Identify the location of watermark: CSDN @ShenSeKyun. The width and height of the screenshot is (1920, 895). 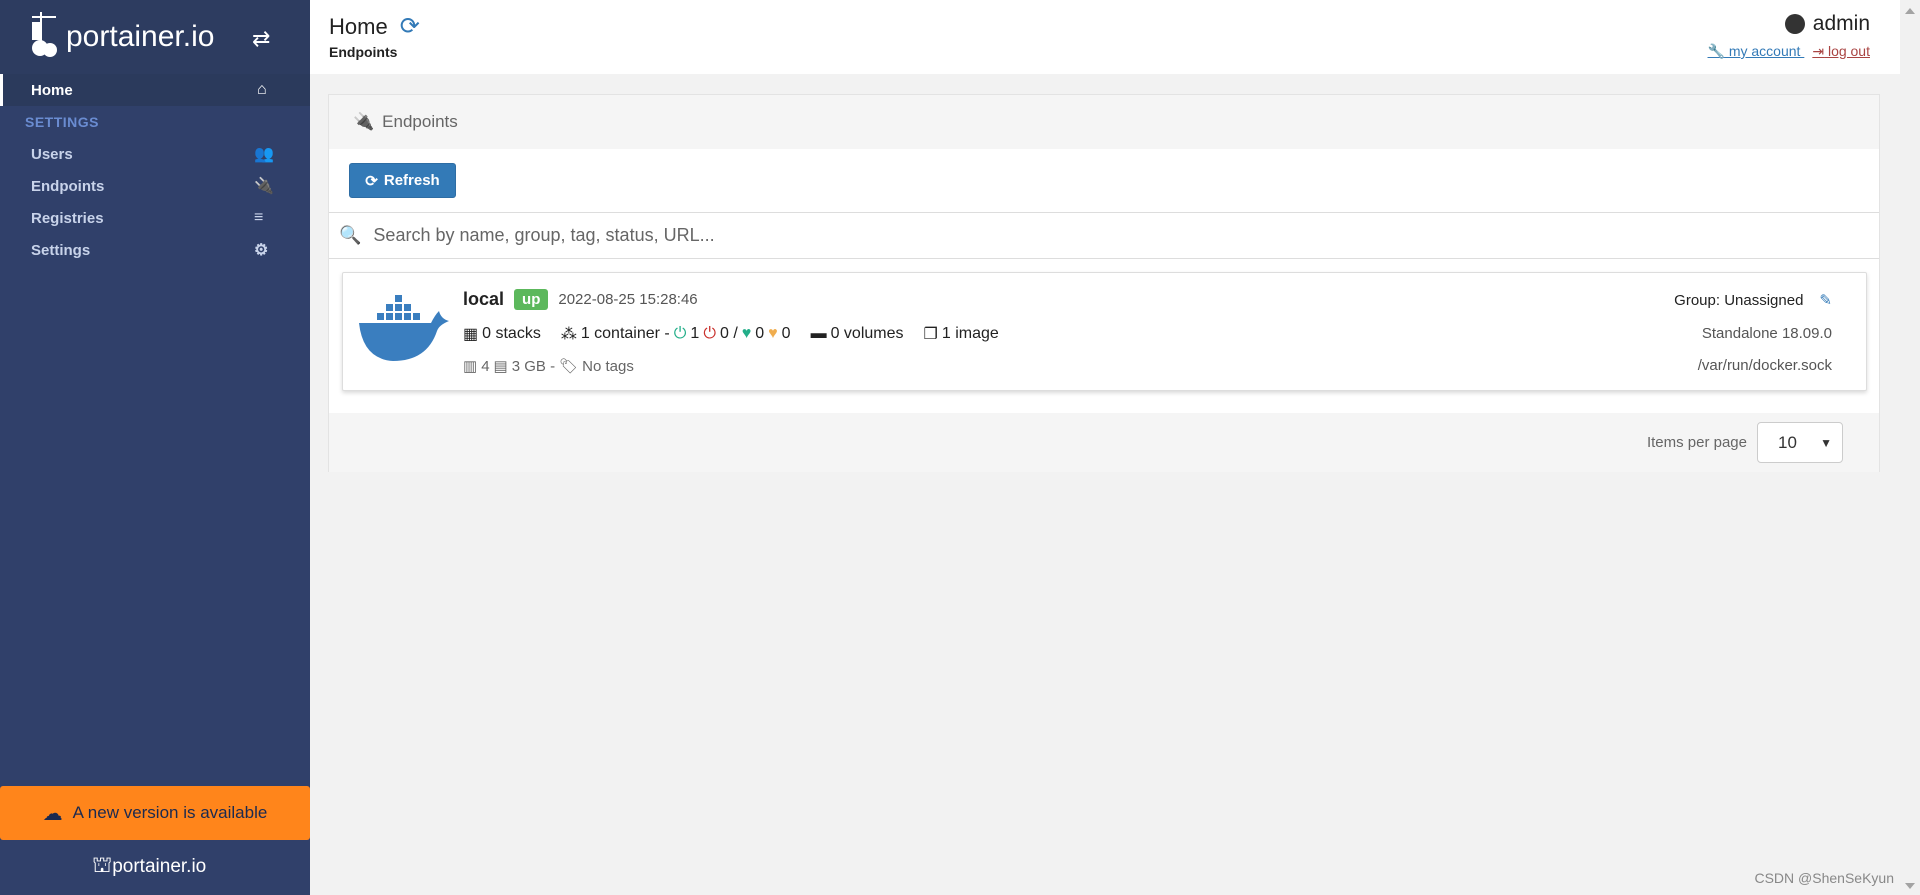
(1824, 878).